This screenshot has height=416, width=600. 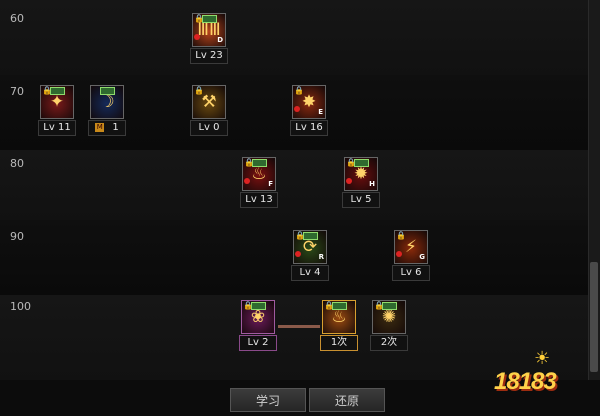 What do you see at coordinates (209, 102) in the screenshot?
I see `skill-icon: ⚒ 🔒` at bounding box center [209, 102].